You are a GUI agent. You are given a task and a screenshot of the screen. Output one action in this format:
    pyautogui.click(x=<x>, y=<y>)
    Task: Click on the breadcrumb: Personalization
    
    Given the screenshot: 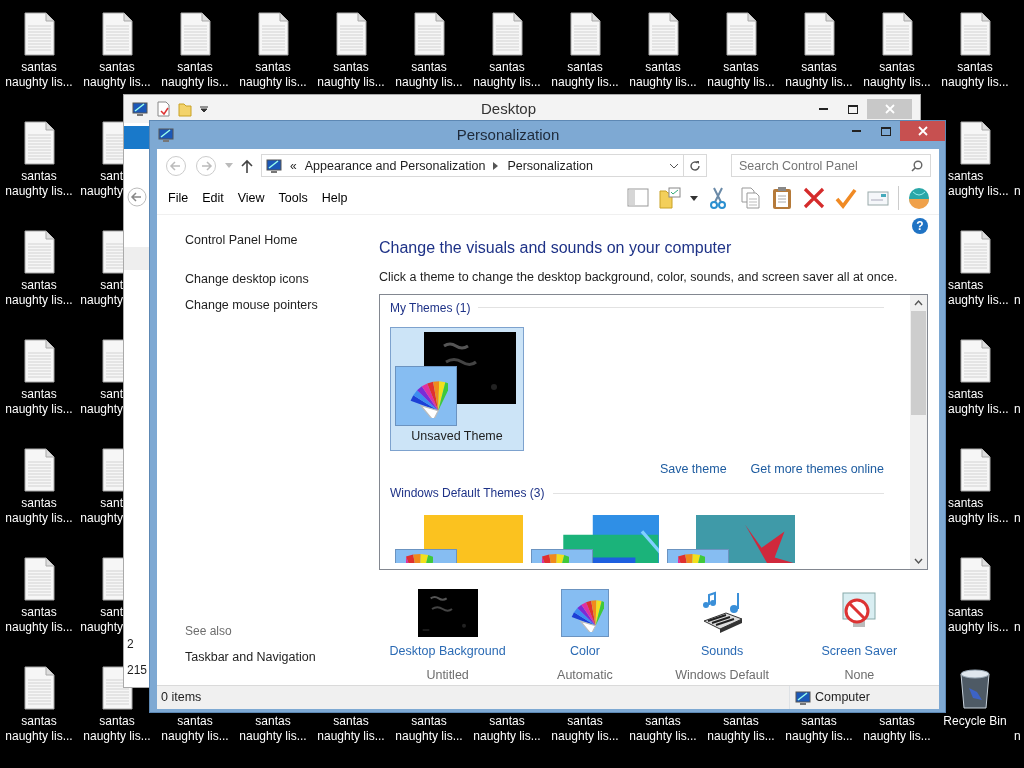 What is the action you would take?
    pyautogui.click(x=550, y=166)
    